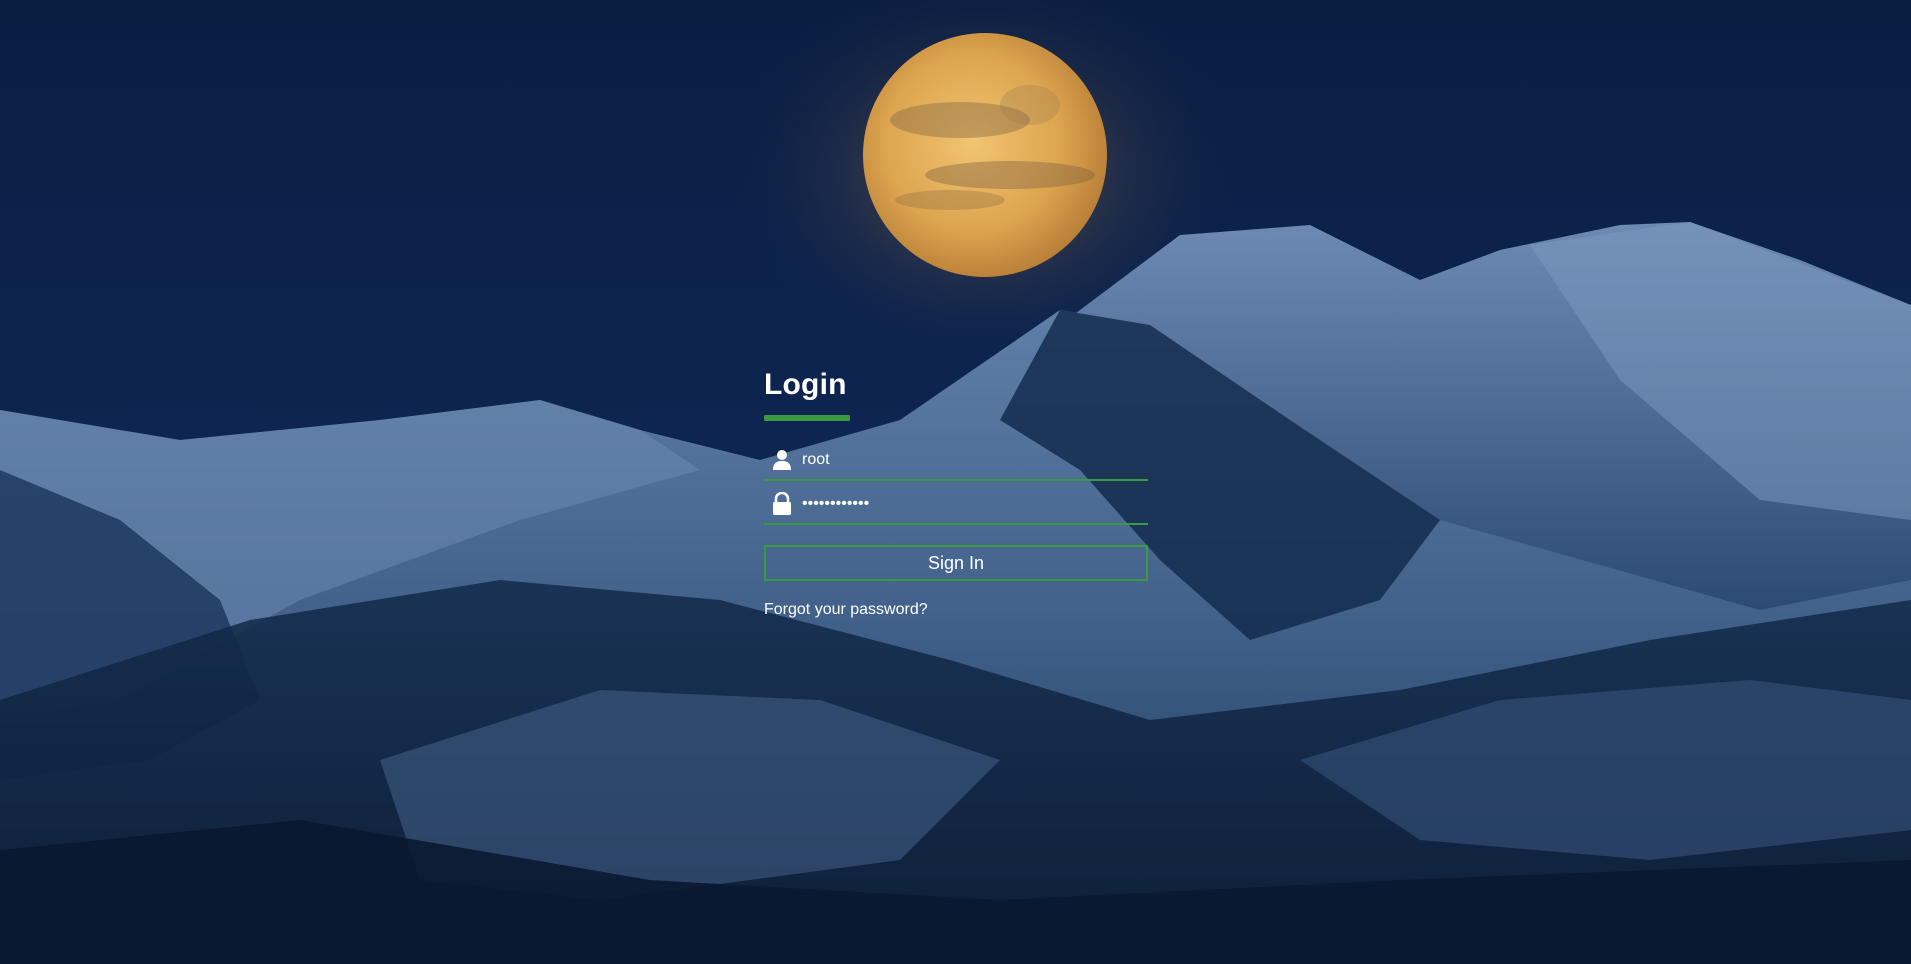 This screenshot has height=964, width=1911. I want to click on user-icon, so click(782, 460).